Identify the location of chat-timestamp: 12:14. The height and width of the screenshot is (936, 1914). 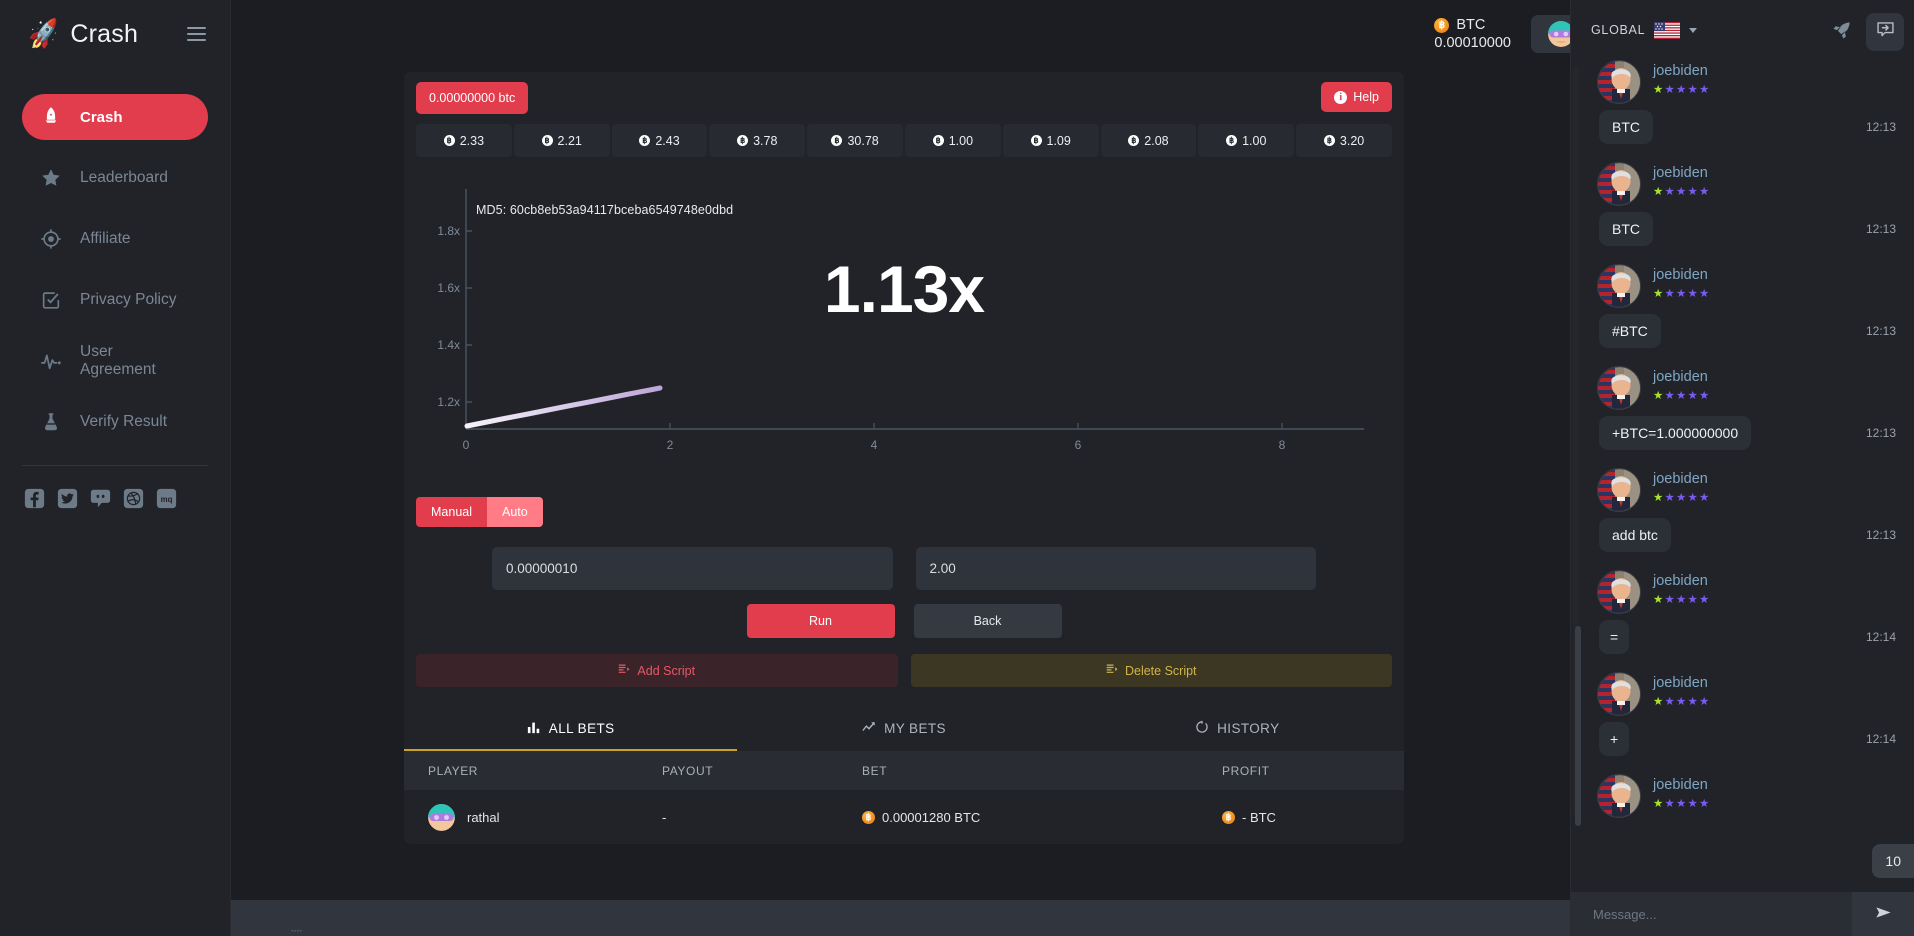
(1880, 637).